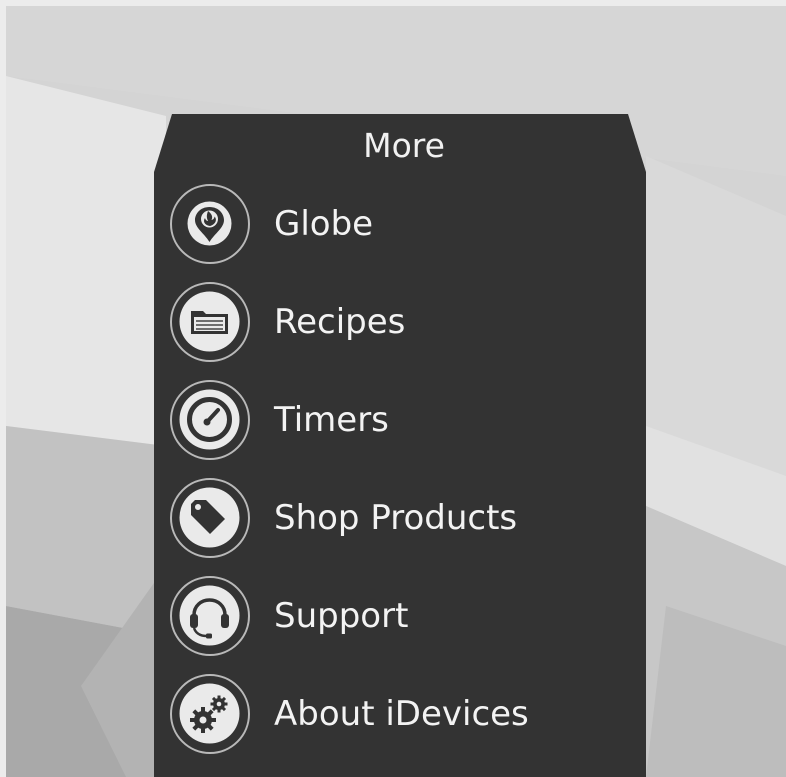 The height and width of the screenshot is (777, 786). Describe the element at coordinates (341, 616) in the screenshot. I see `menu-item-label: Support` at that location.